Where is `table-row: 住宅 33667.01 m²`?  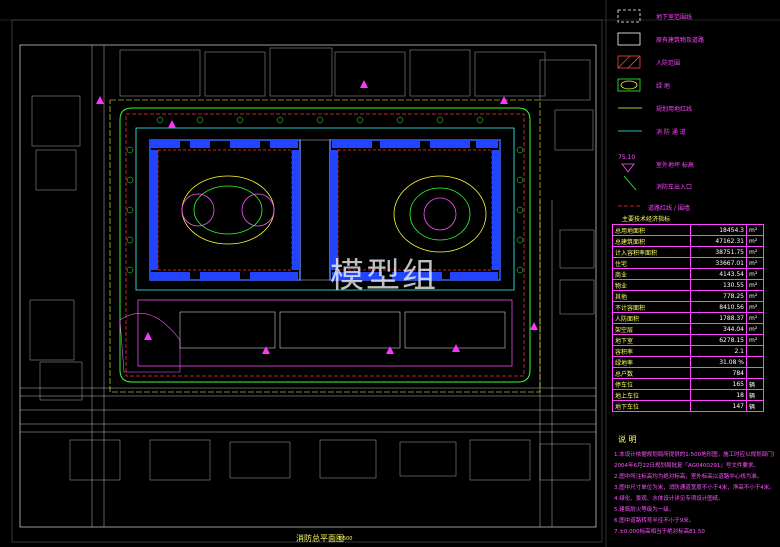
table-row: 住宅 33667.01 m² is located at coordinates (687, 263).